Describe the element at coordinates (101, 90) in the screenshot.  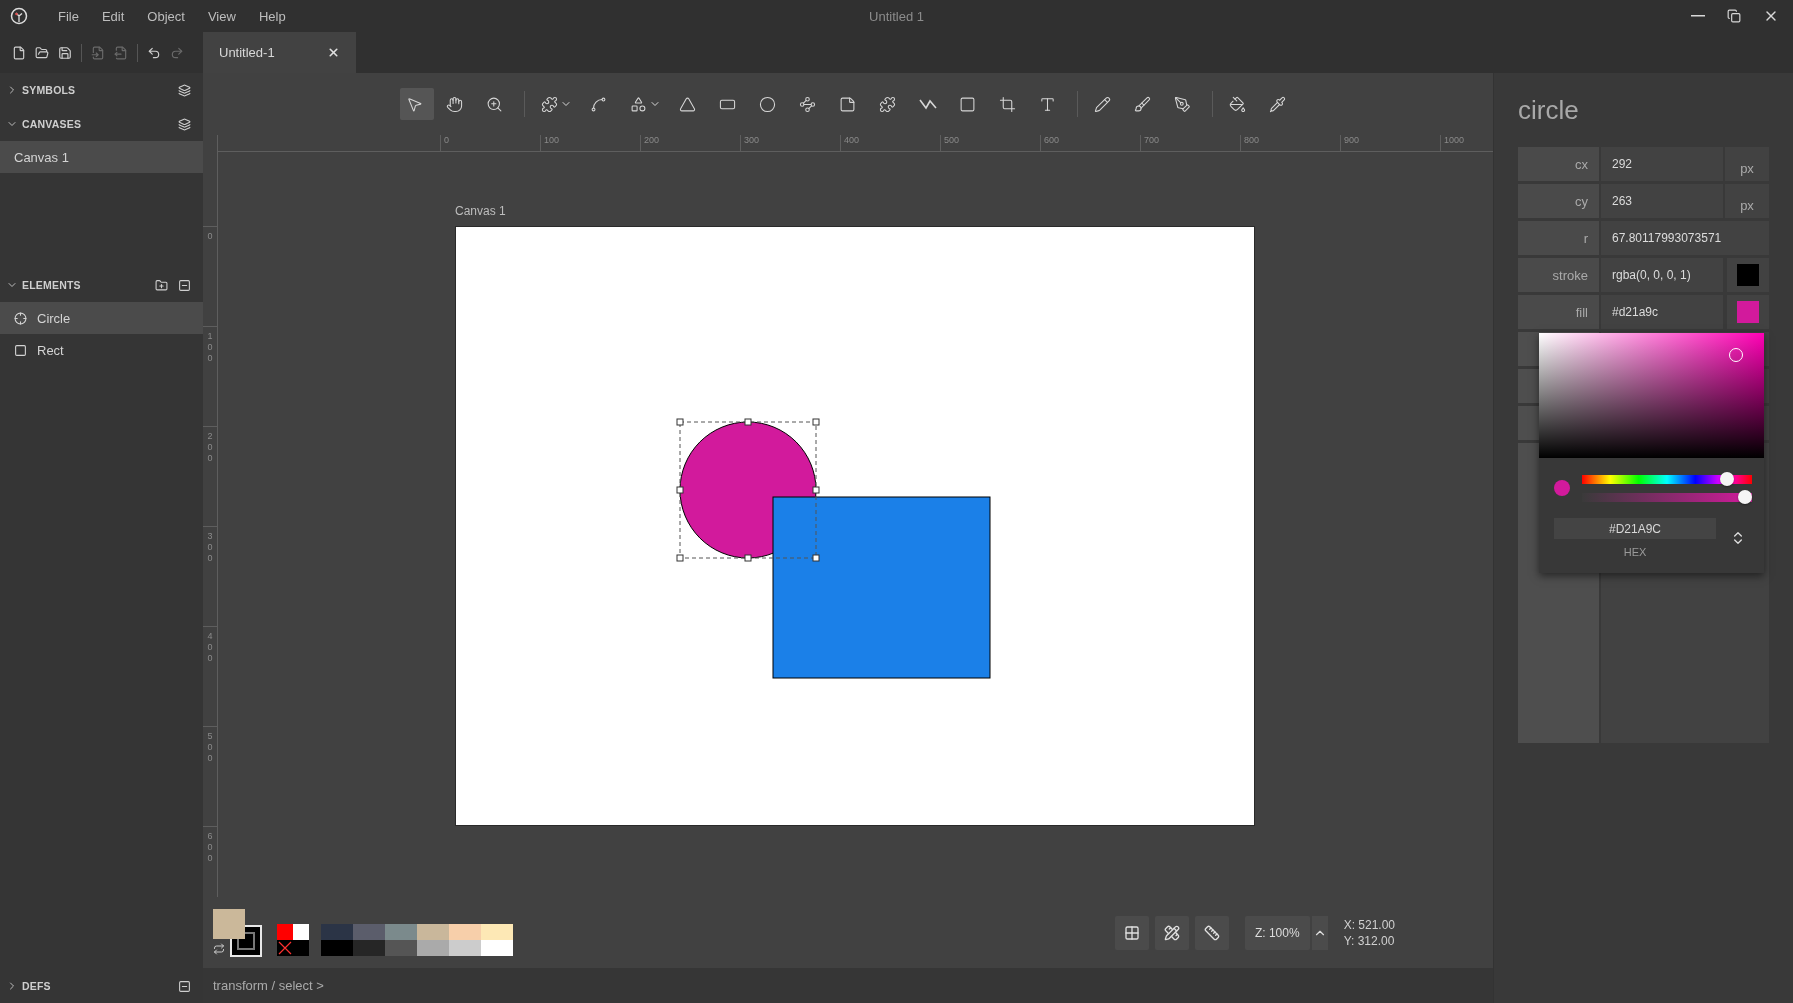
I see `section-header: SYMBOLS` at that location.